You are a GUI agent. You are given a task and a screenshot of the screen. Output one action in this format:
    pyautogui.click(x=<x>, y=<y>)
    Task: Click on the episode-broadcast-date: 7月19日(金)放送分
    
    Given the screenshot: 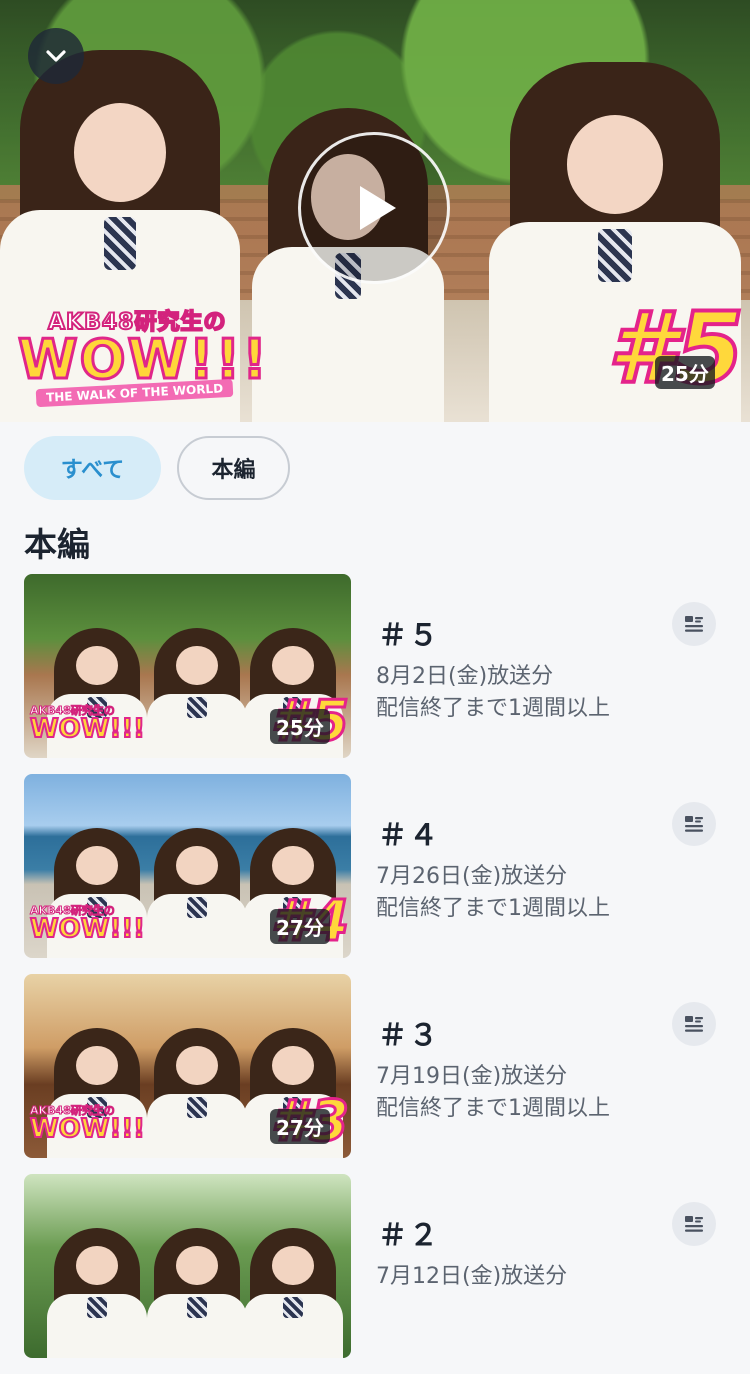 What is the action you would take?
    pyautogui.click(x=472, y=1076)
    